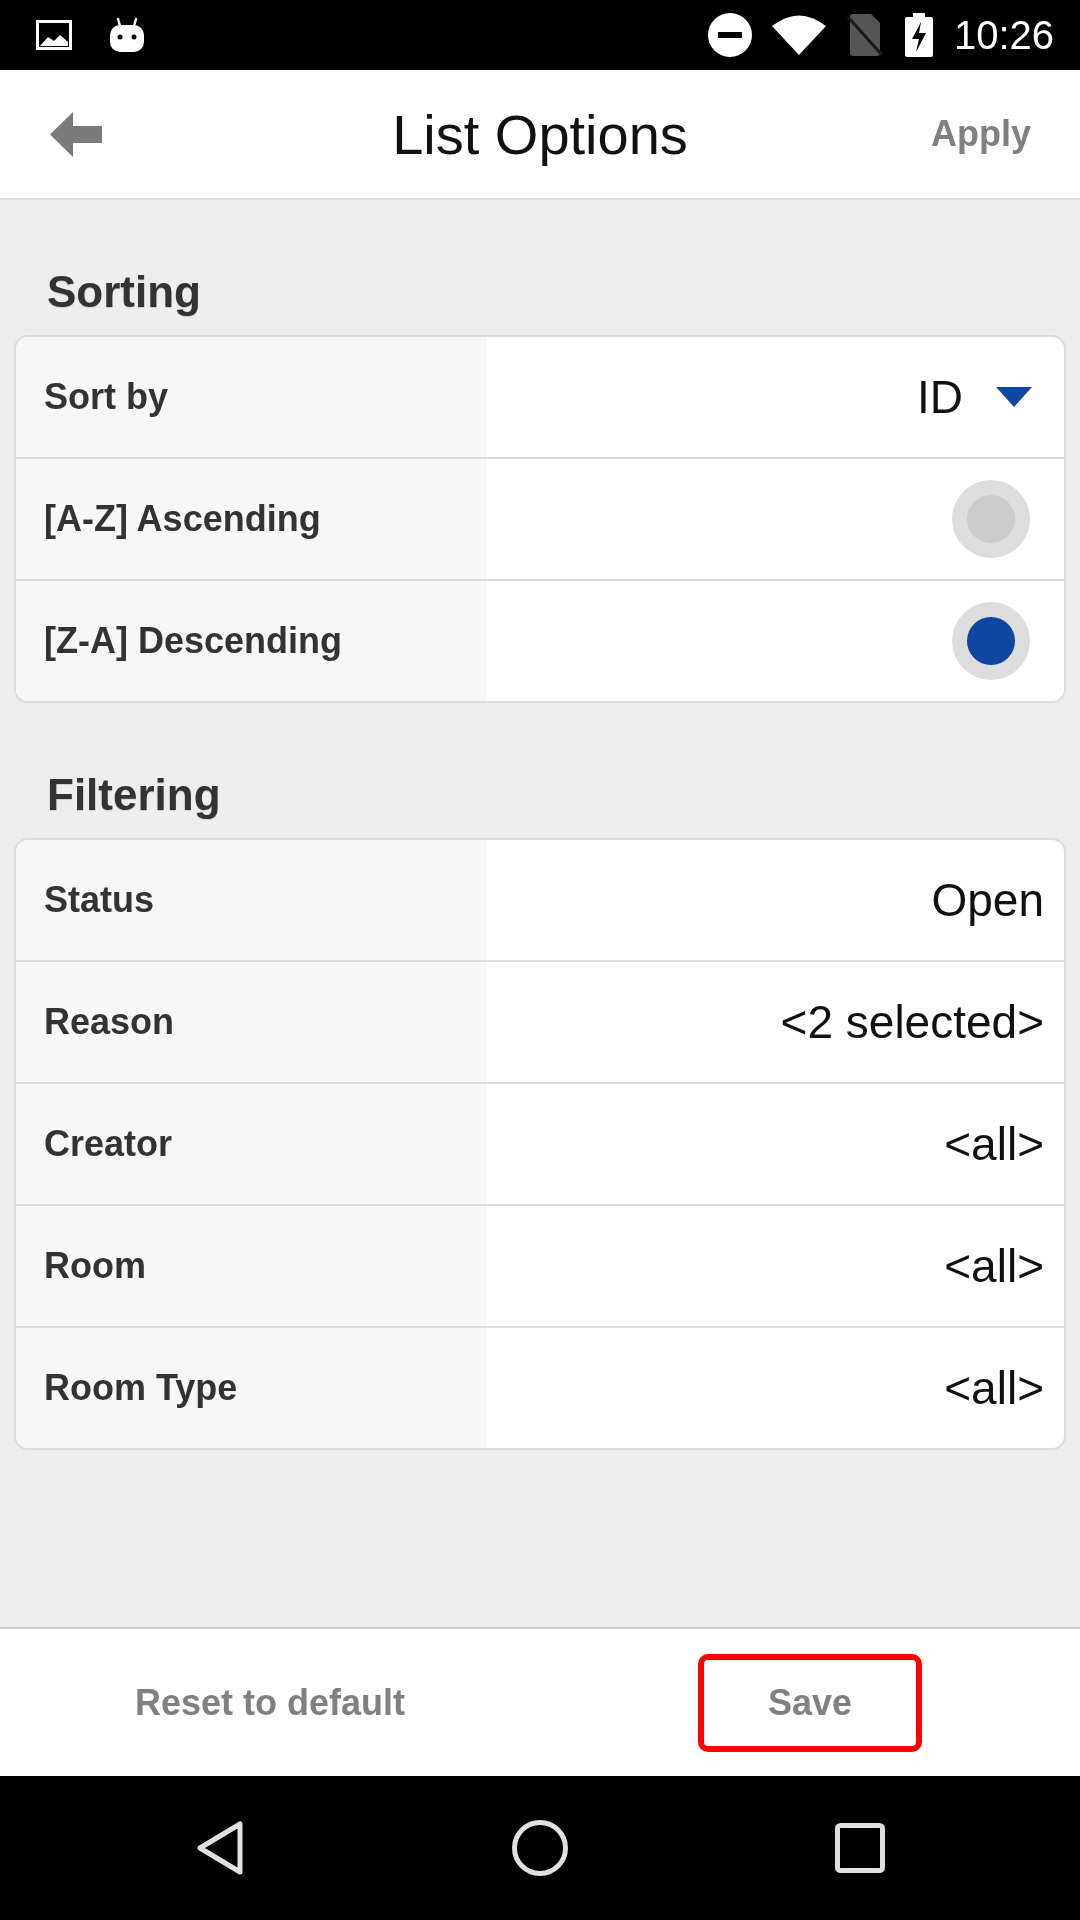 This screenshot has width=1080, height=1920. What do you see at coordinates (251, 1266) in the screenshot?
I see `option-label: Room` at bounding box center [251, 1266].